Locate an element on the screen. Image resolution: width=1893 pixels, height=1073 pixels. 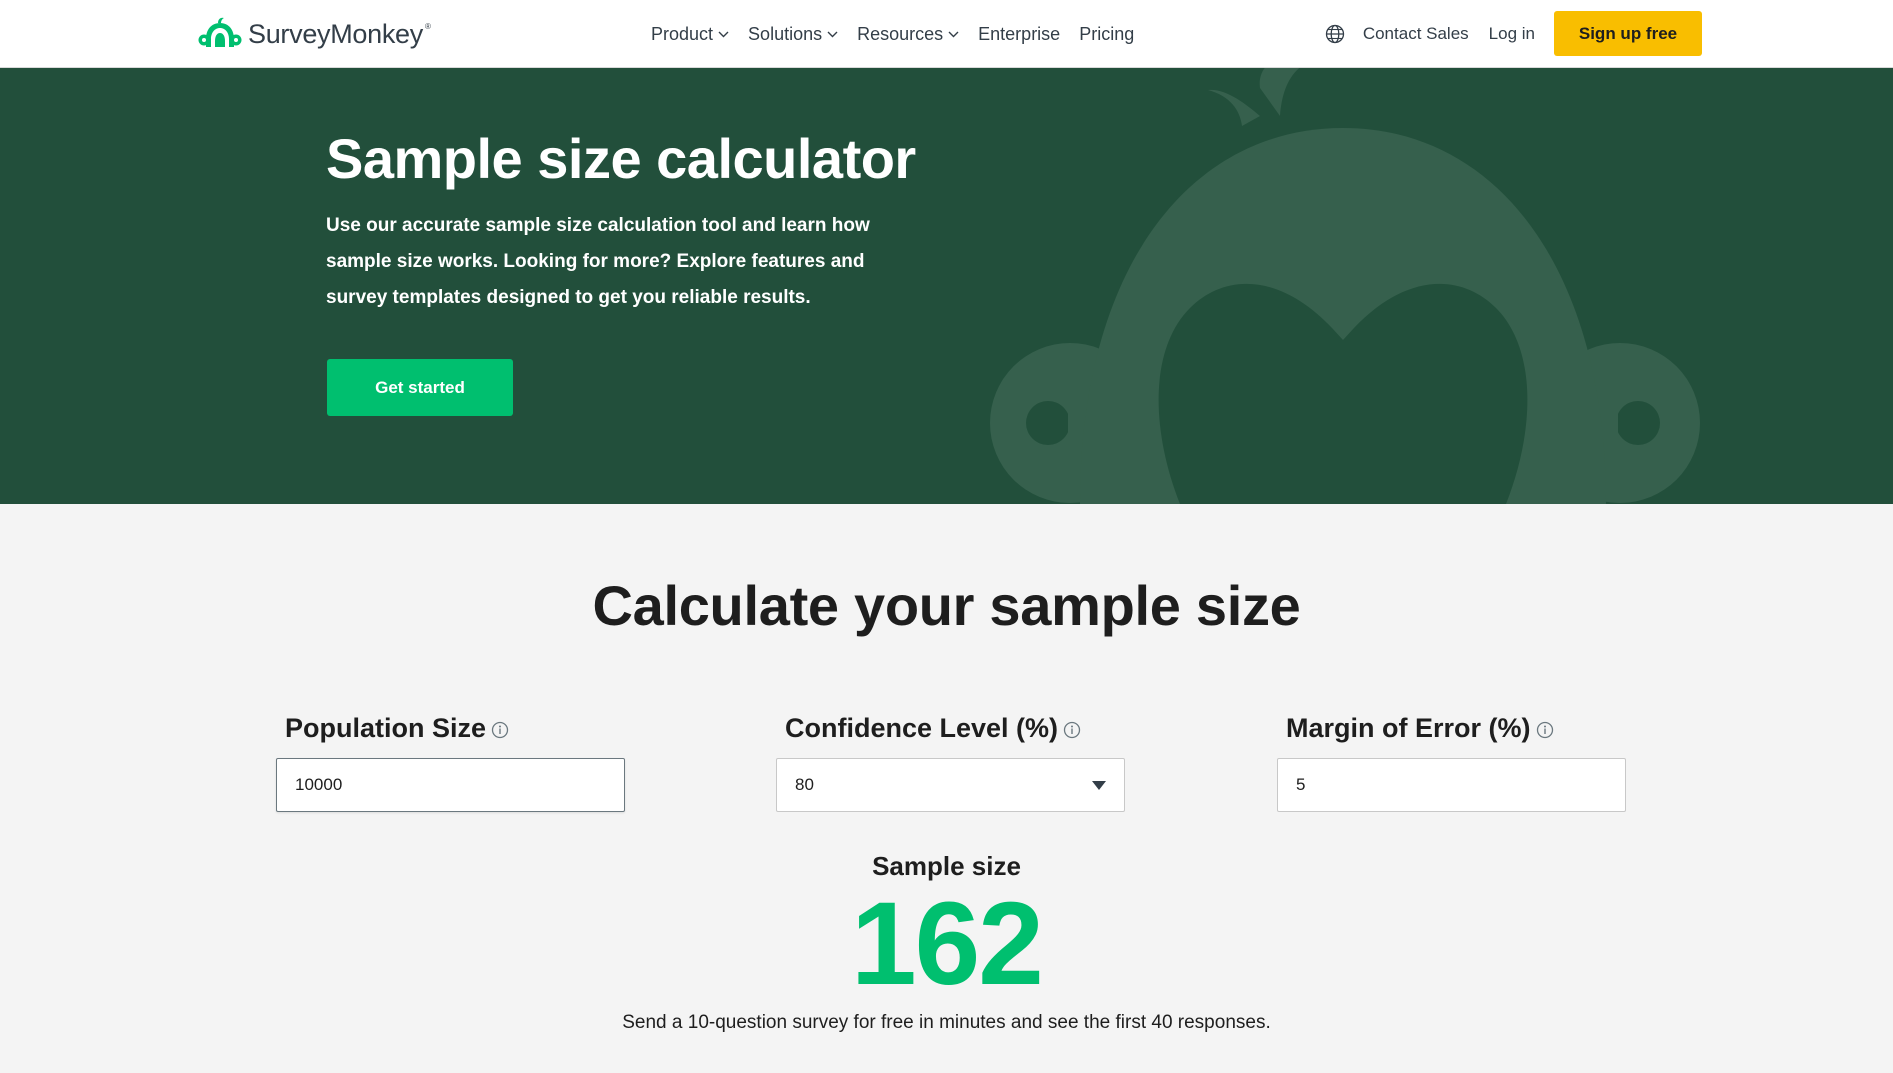
margin-of-error-value: 5 is located at coordinates (1301, 784).